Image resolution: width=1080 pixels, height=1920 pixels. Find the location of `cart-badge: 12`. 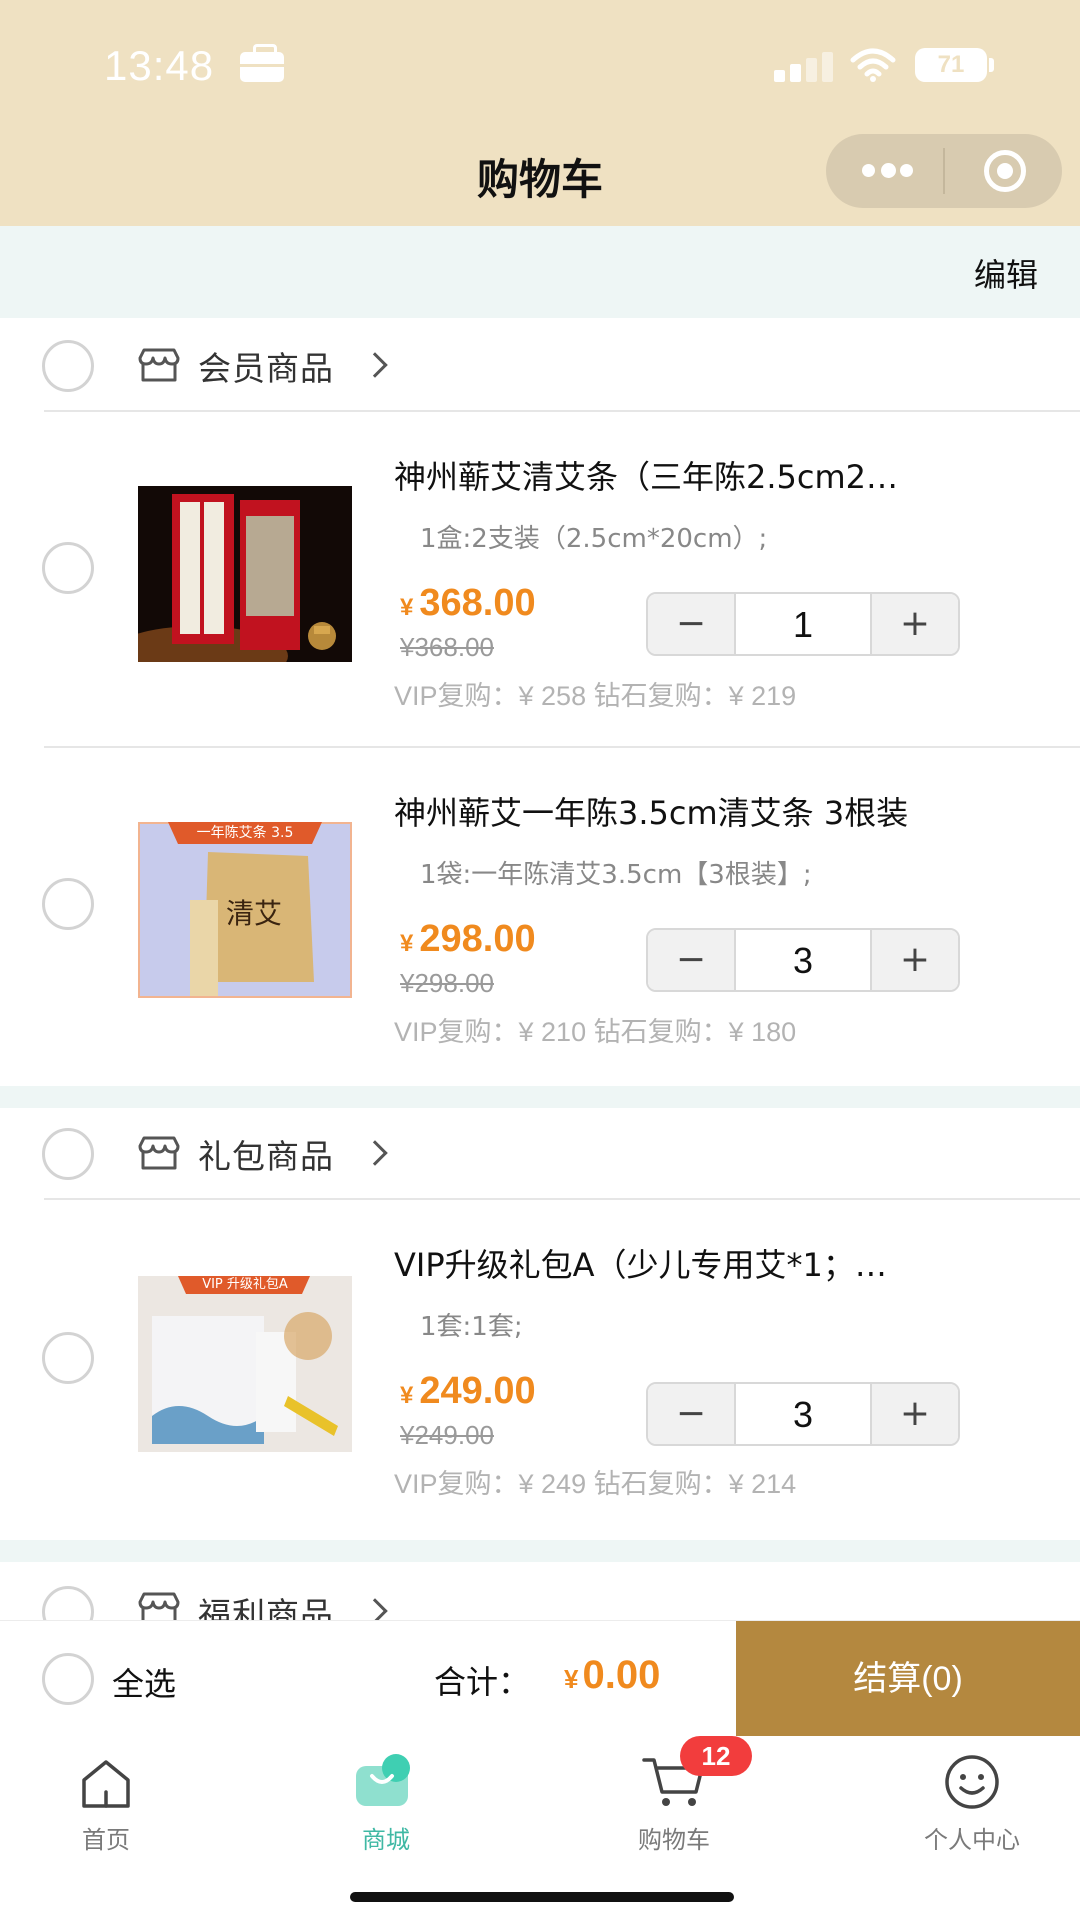

cart-badge: 12 is located at coordinates (716, 1756).